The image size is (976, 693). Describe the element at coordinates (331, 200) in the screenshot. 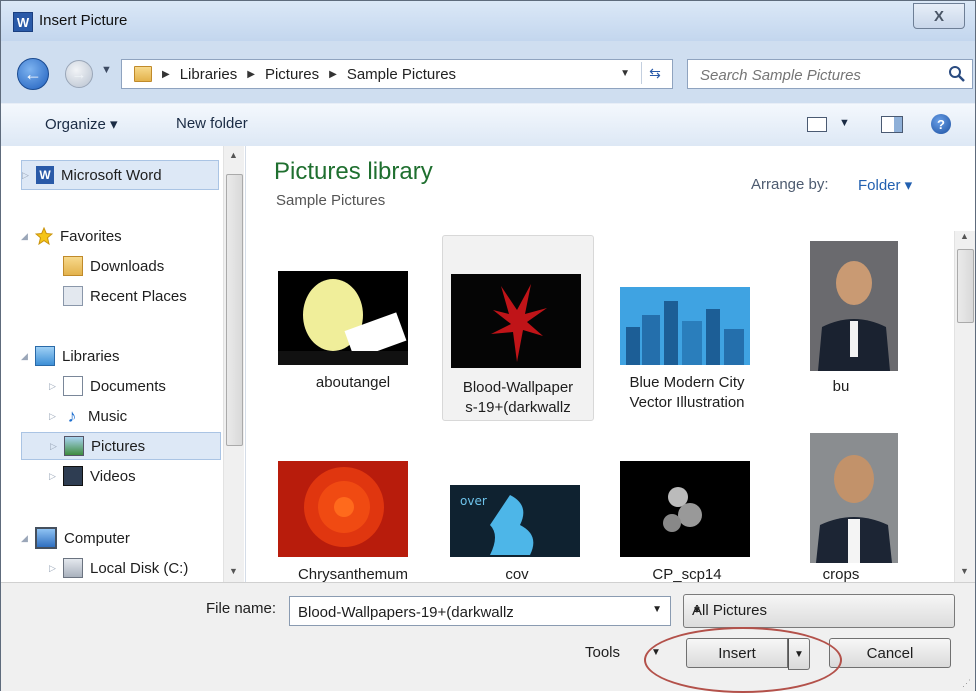

I see `library-subtitle: Sample Pictures` at that location.